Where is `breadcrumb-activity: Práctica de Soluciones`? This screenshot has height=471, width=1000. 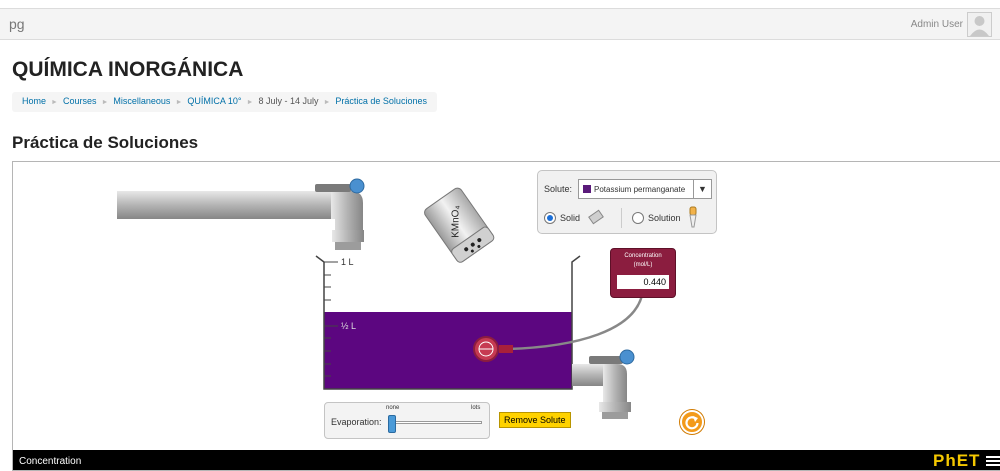 breadcrumb-activity: Práctica de Soluciones is located at coordinates (381, 101).